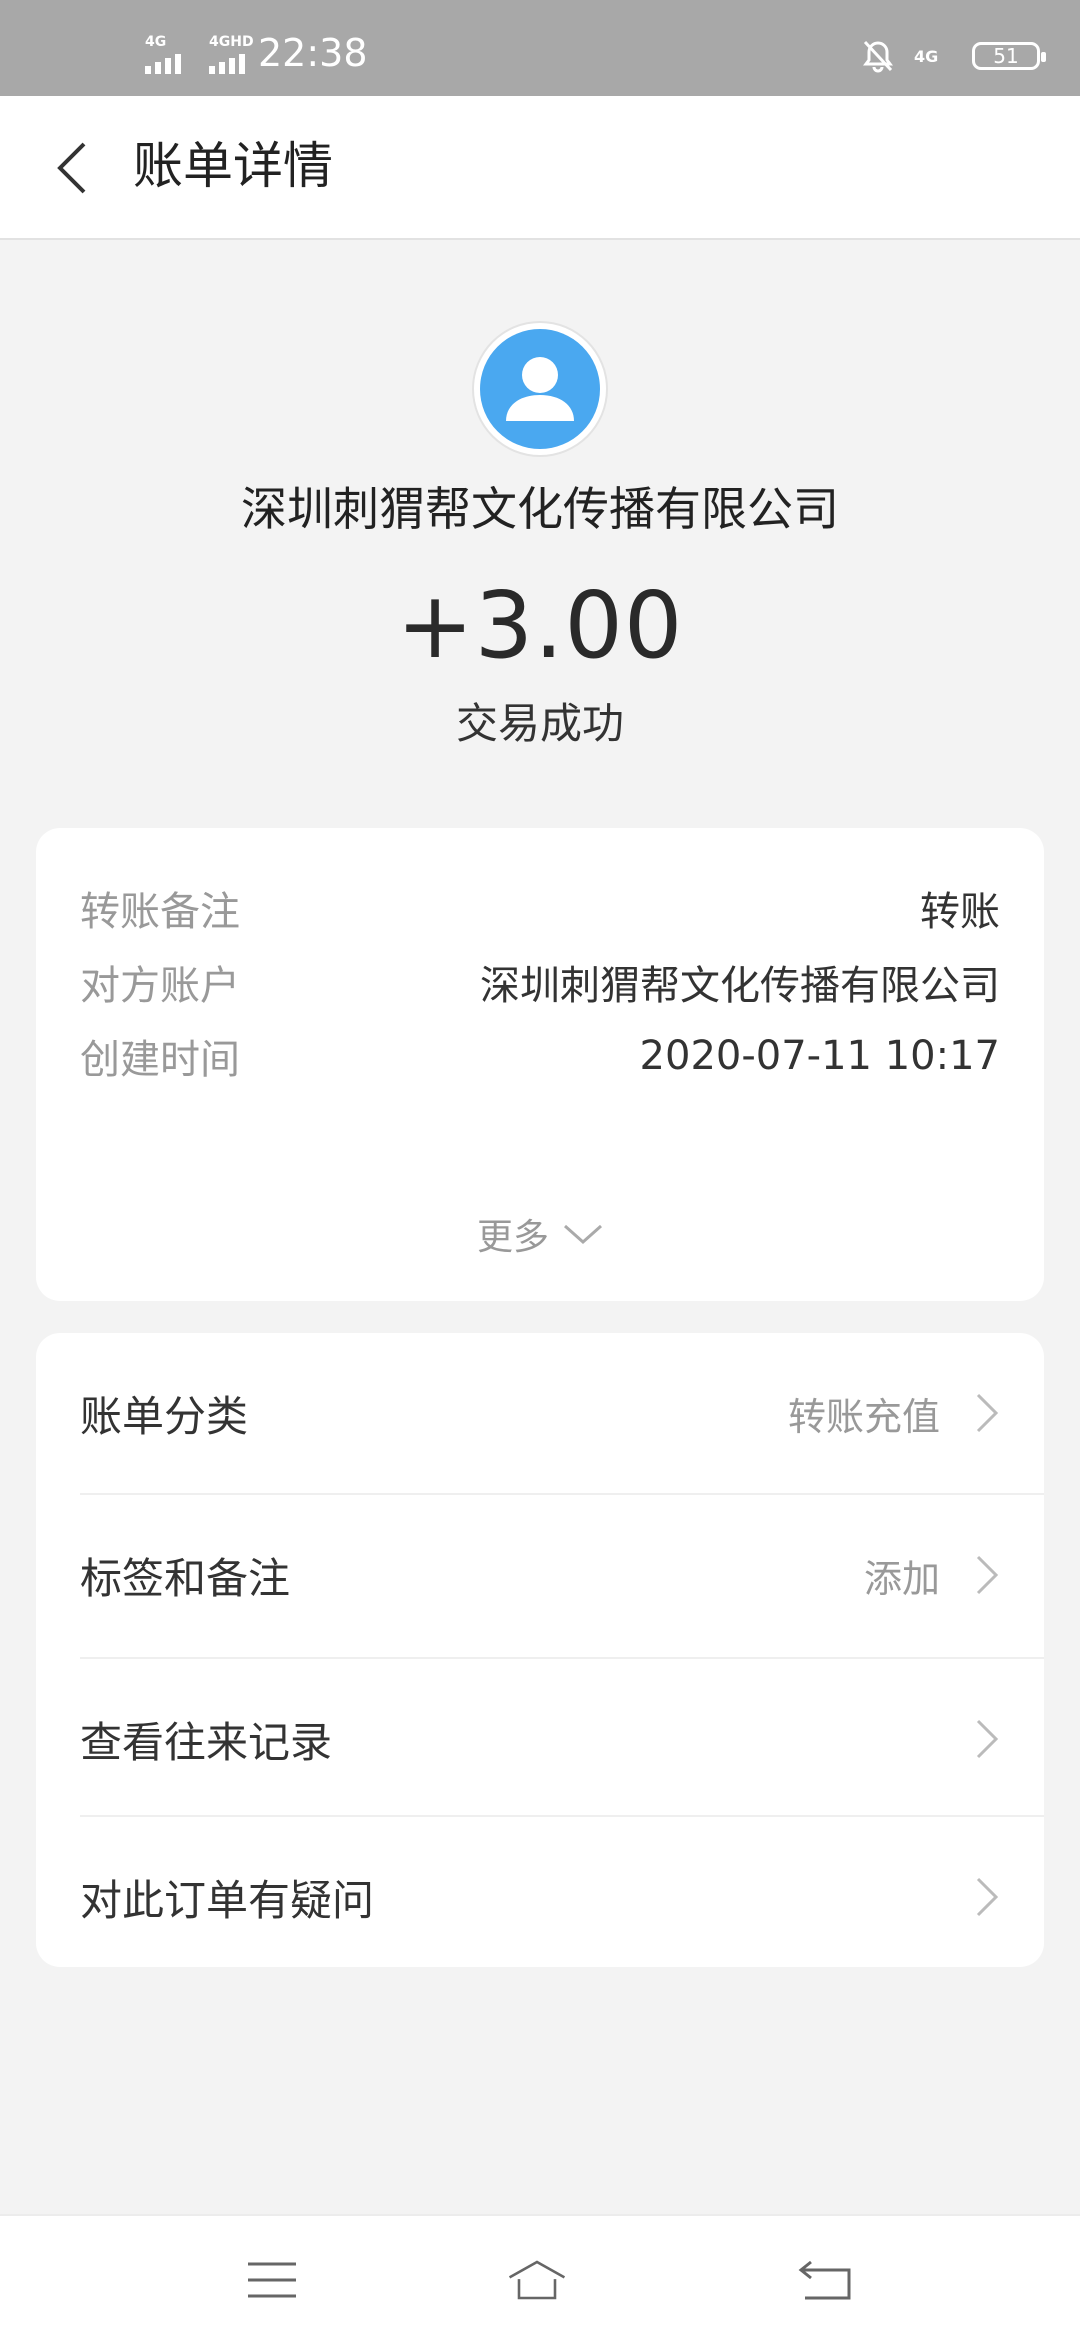 This screenshot has height=2340, width=1080. What do you see at coordinates (160, 1060) in the screenshot?
I see `detail-label: 创建时间` at bounding box center [160, 1060].